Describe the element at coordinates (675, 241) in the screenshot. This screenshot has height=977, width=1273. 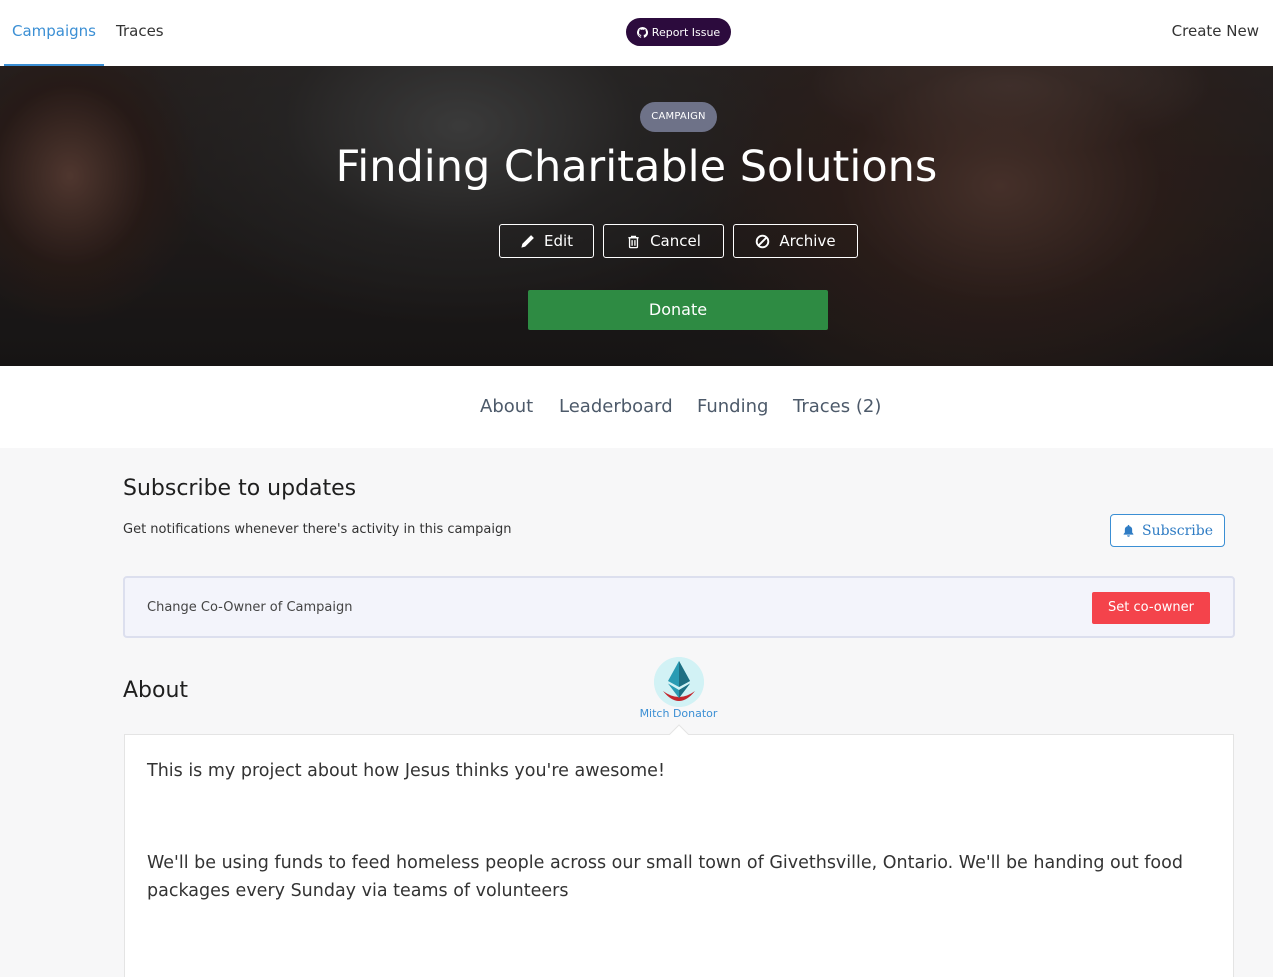
I see `cancel-label: Cancel` at that location.